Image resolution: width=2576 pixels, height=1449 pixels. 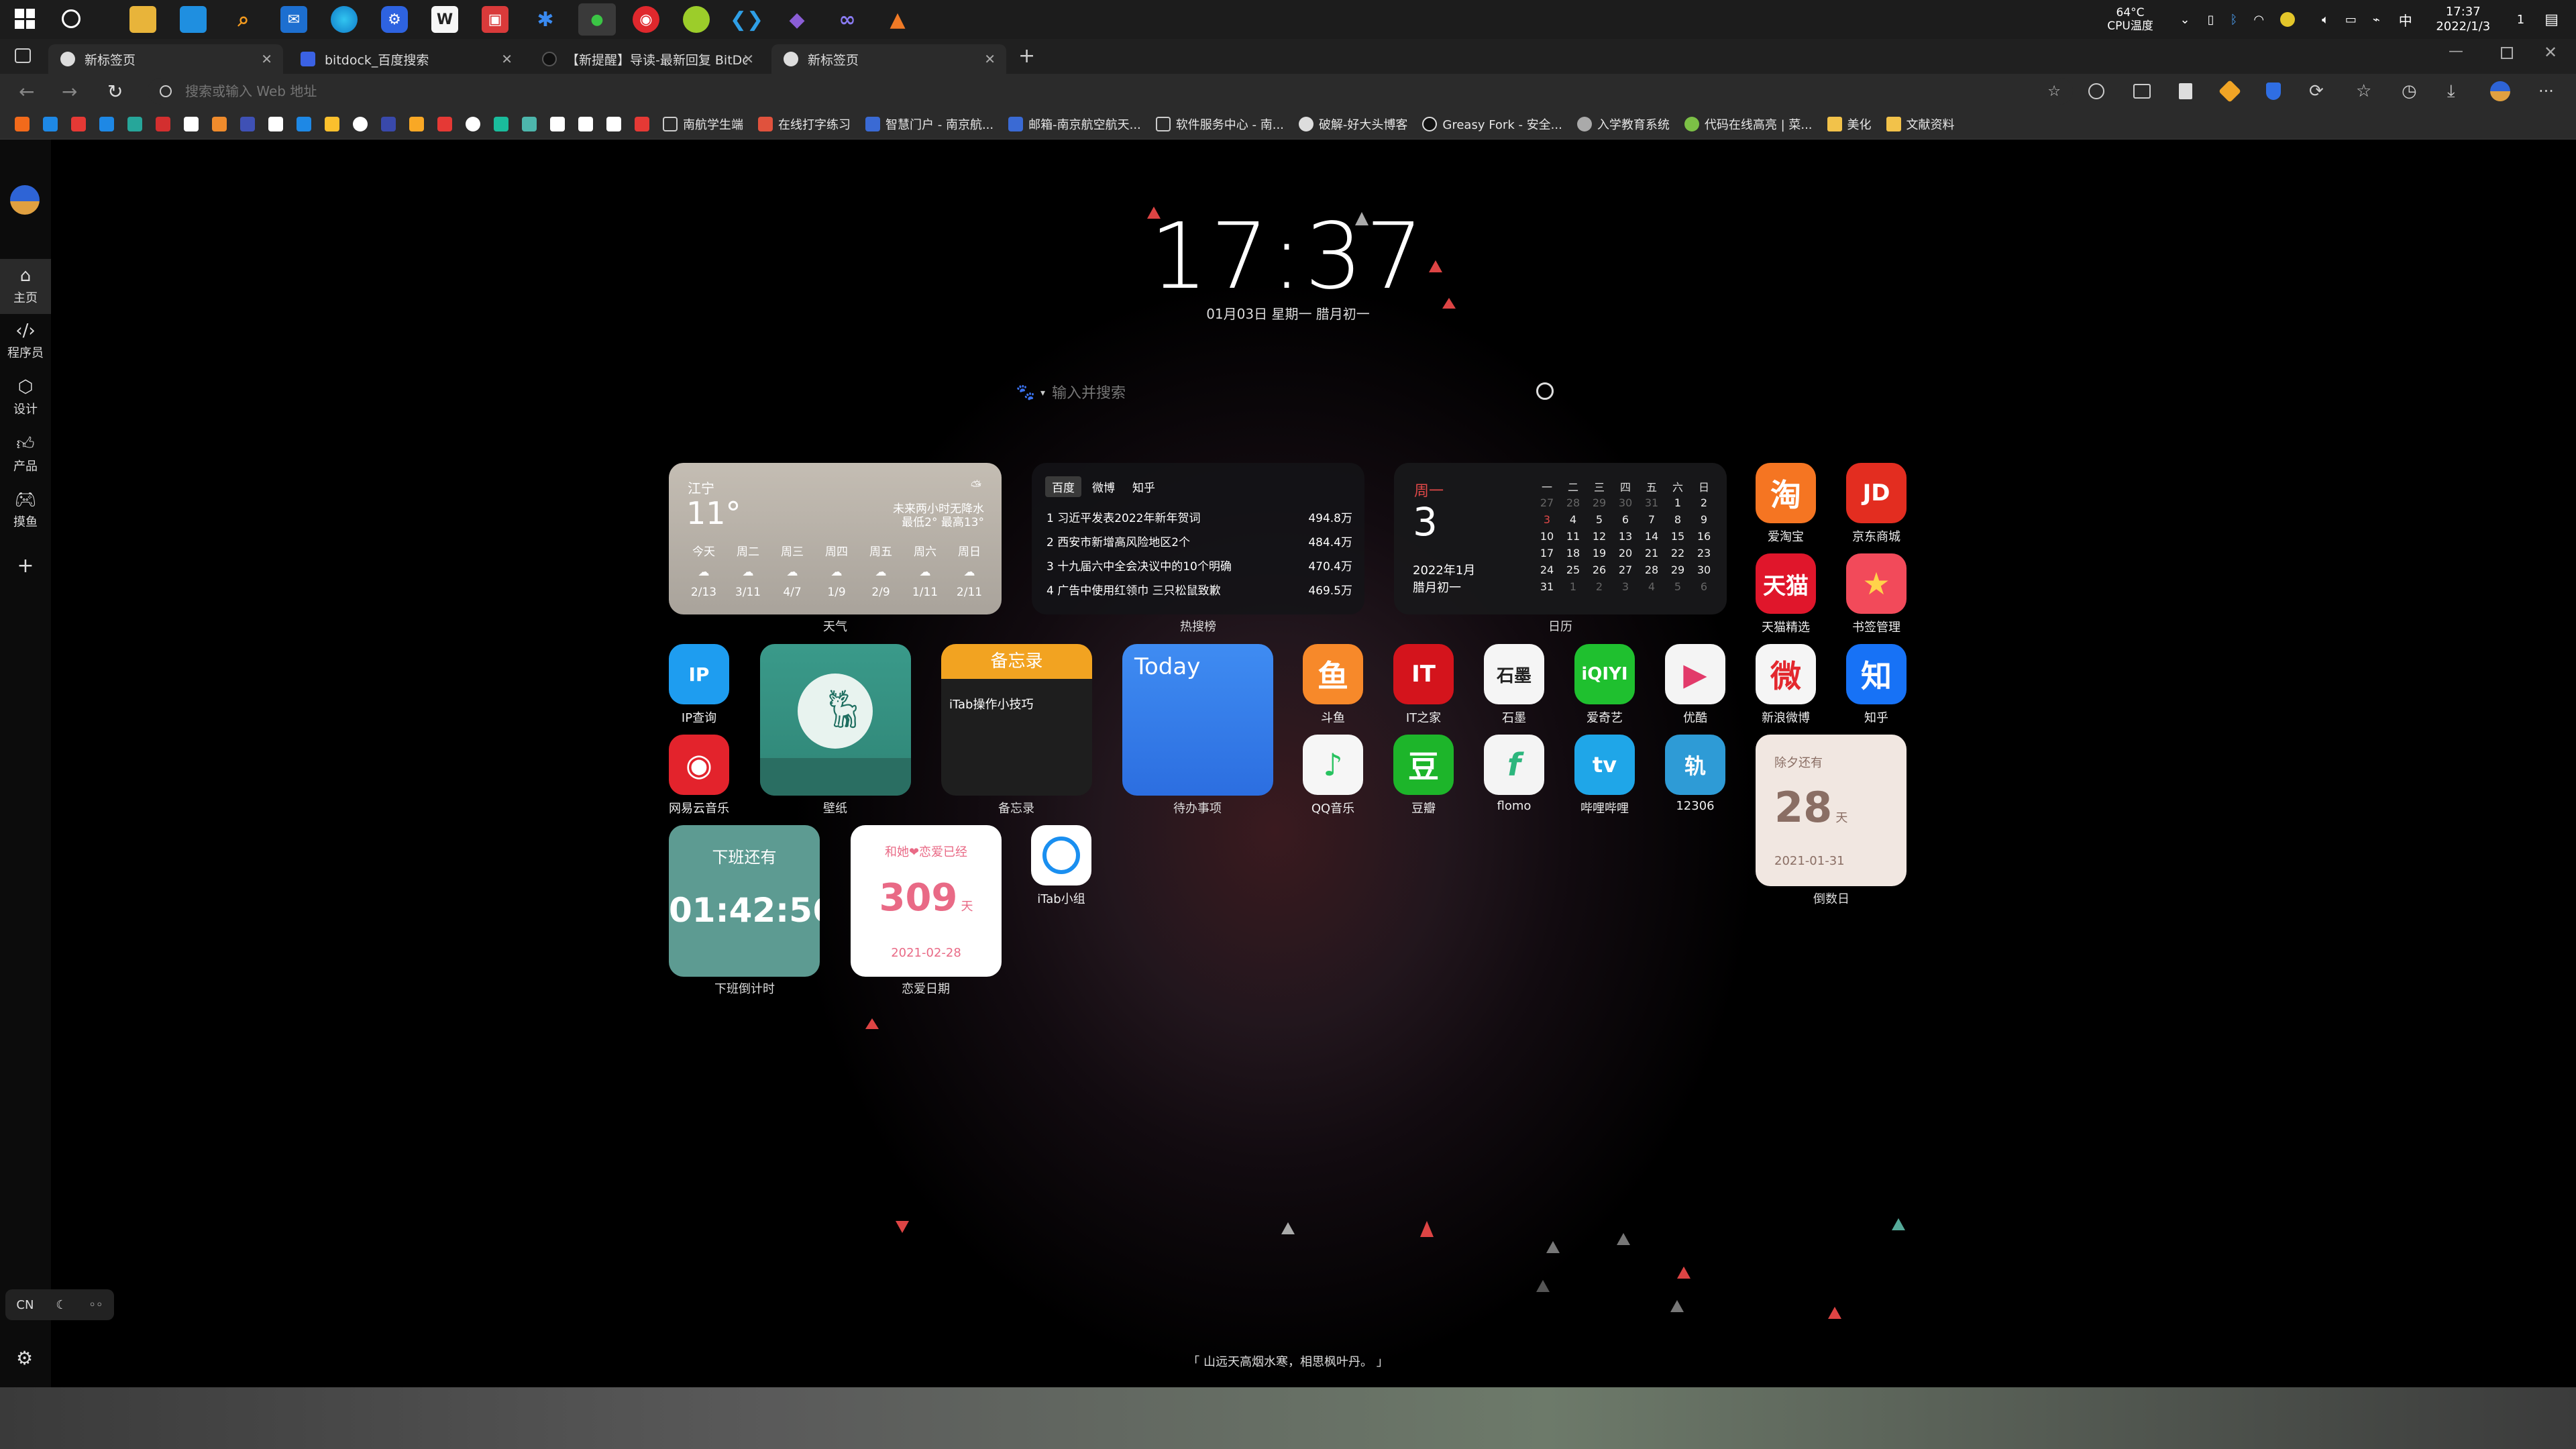 I want to click on profile-avatar, so click(x=2500, y=91).